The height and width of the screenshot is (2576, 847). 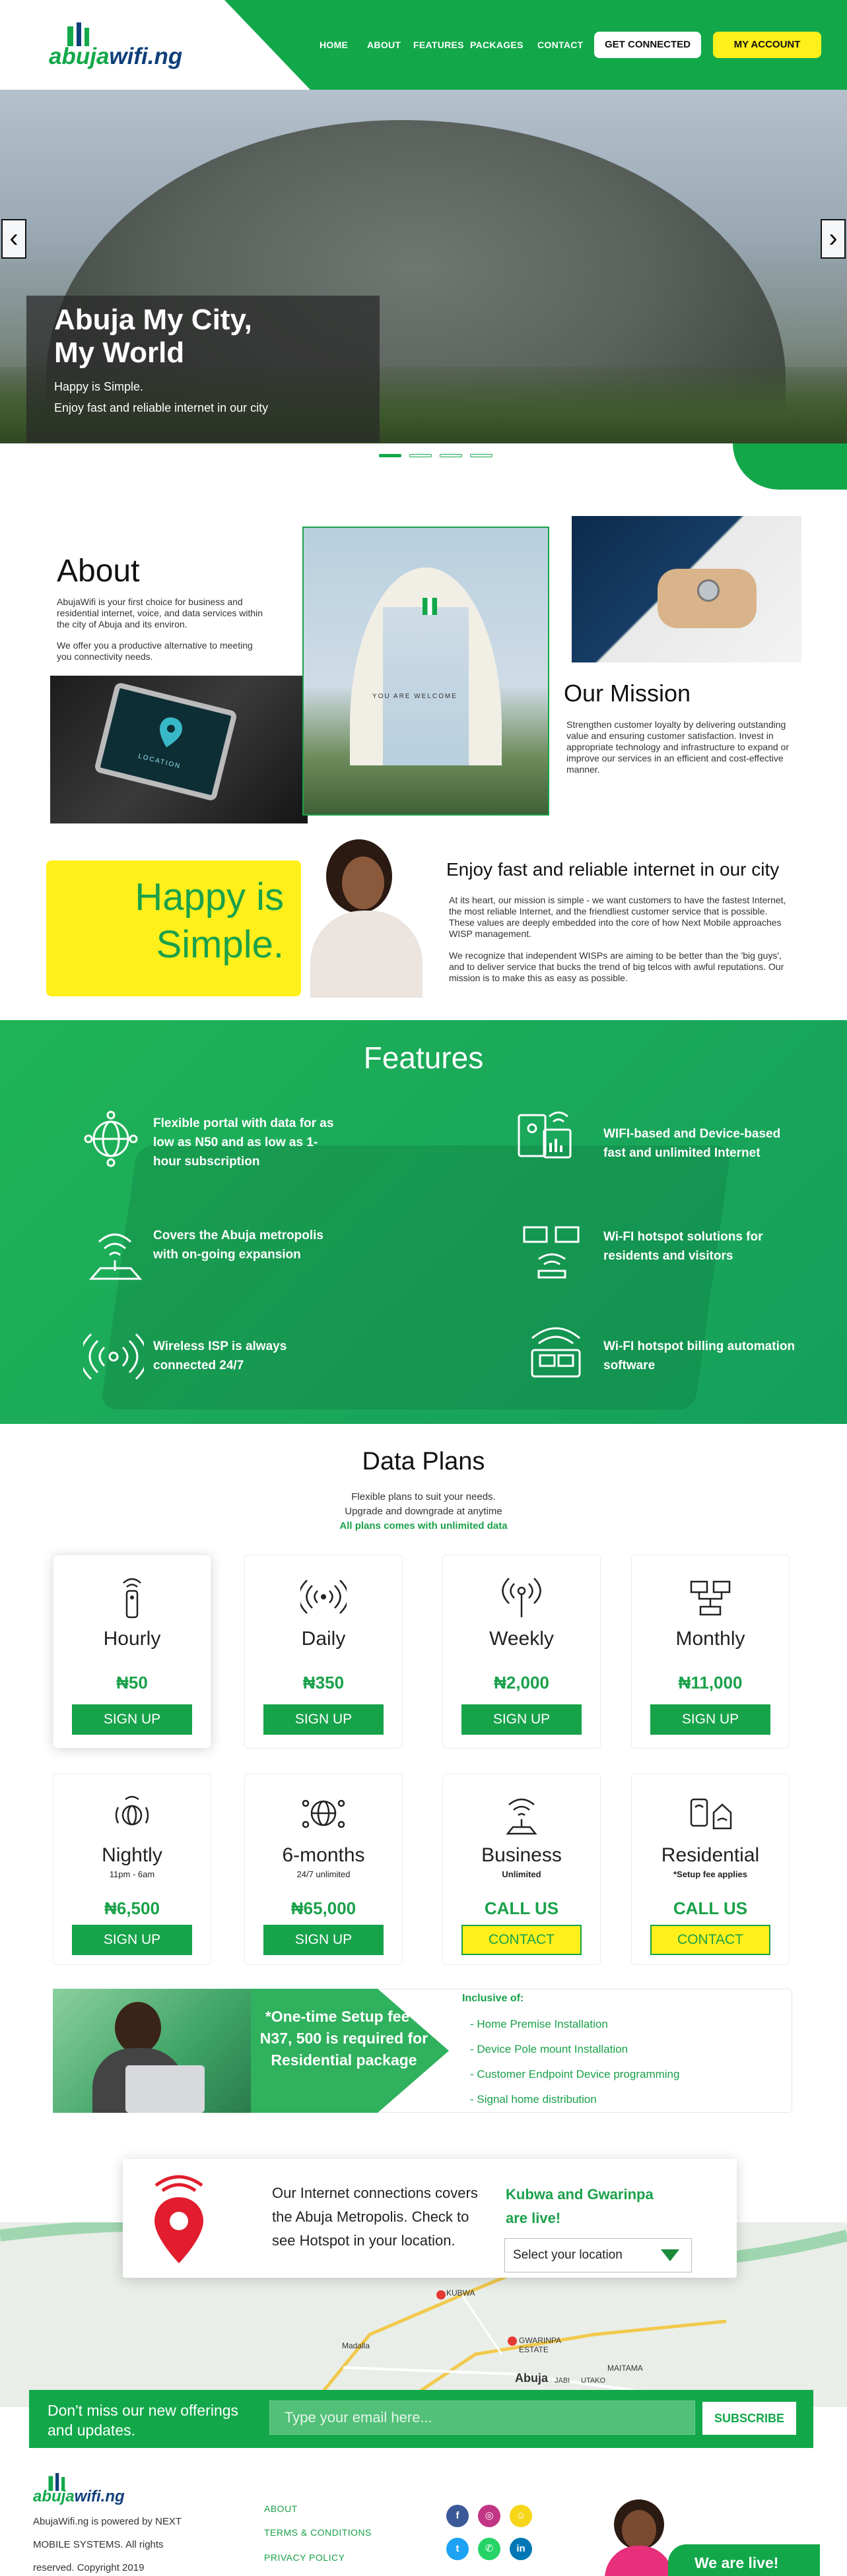 What do you see at coordinates (521, 1908) in the screenshot?
I see `plan-price: CALL US` at bounding box center [521, 1908].